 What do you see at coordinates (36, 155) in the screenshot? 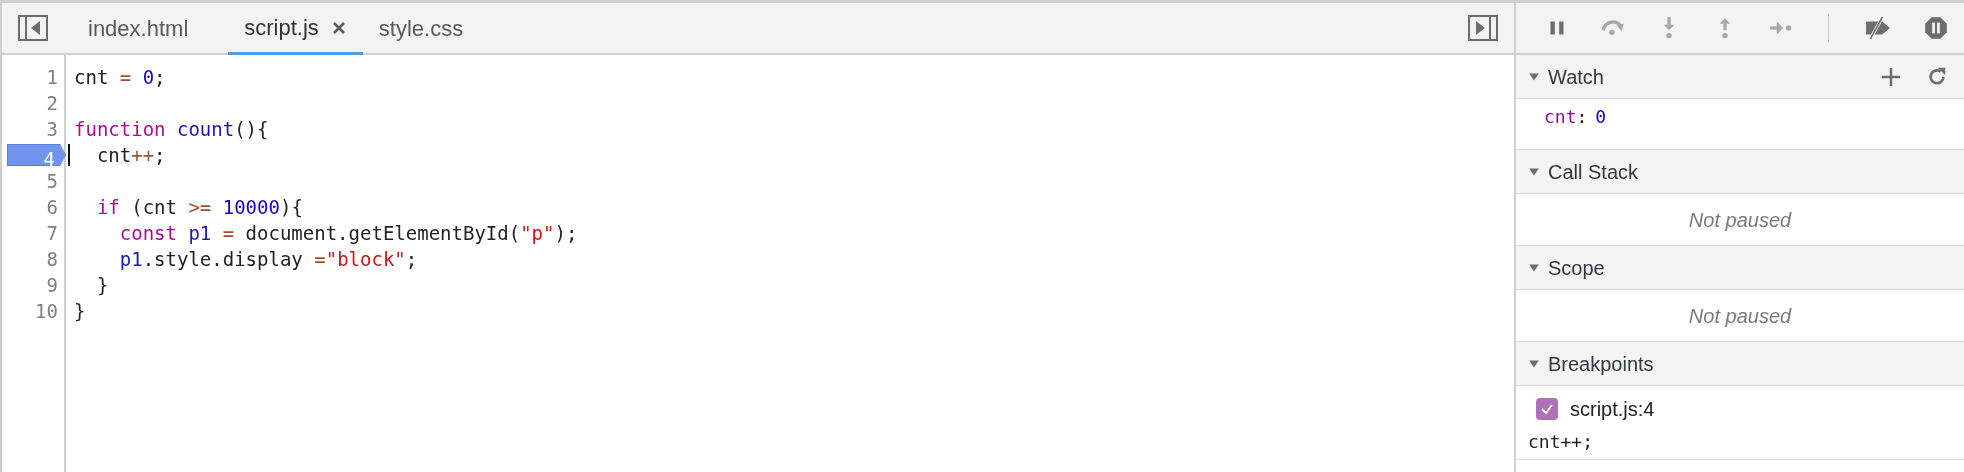
I see `line-number: 4` at bounding box center [36, 155].